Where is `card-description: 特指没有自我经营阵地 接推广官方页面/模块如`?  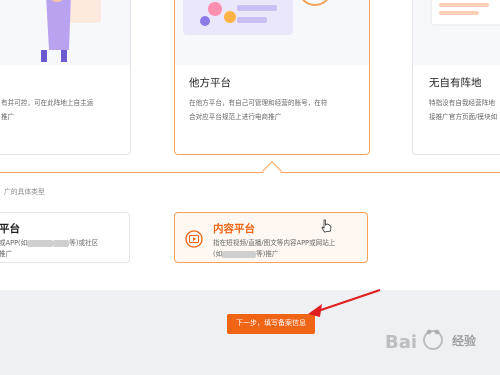 card-description: 特指没有自我经营阵地 接推广官方页面/模块如 is located at coordinates (463, 110).